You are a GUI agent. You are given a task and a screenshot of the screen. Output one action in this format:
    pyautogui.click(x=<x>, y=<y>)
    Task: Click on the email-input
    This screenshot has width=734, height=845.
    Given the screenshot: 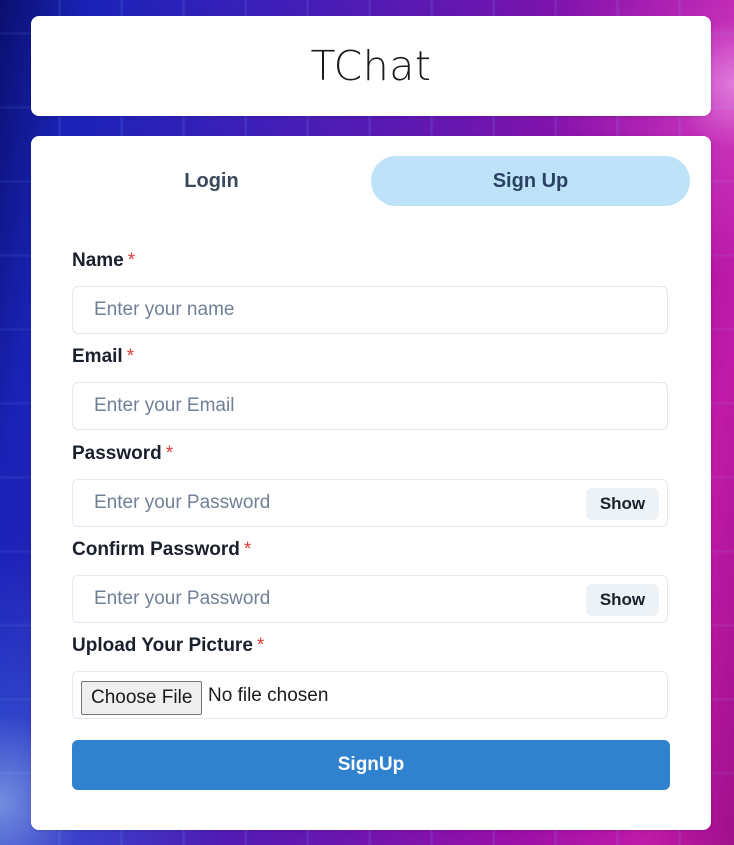 What is the action you would take?
    pyautogui.click(x=370, y=406)
    